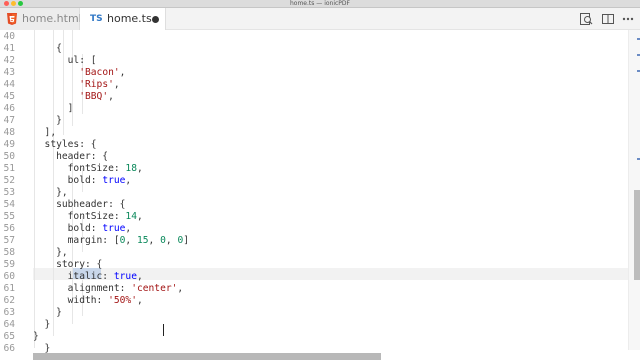 This screenshot has height=360, width=640. I want to click on code-line: 55 fontSize: 14,, so click(314, 217).